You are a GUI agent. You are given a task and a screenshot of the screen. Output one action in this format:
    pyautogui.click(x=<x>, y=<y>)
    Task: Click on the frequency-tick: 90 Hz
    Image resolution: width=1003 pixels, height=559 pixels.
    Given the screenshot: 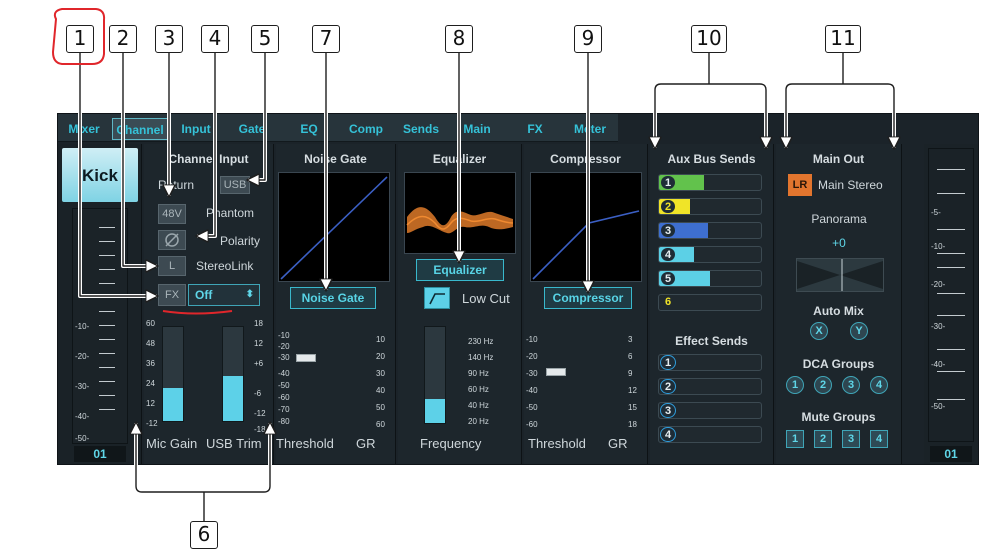 What is the action you would take?
    pyautogui.click(x=478, y=373)
    